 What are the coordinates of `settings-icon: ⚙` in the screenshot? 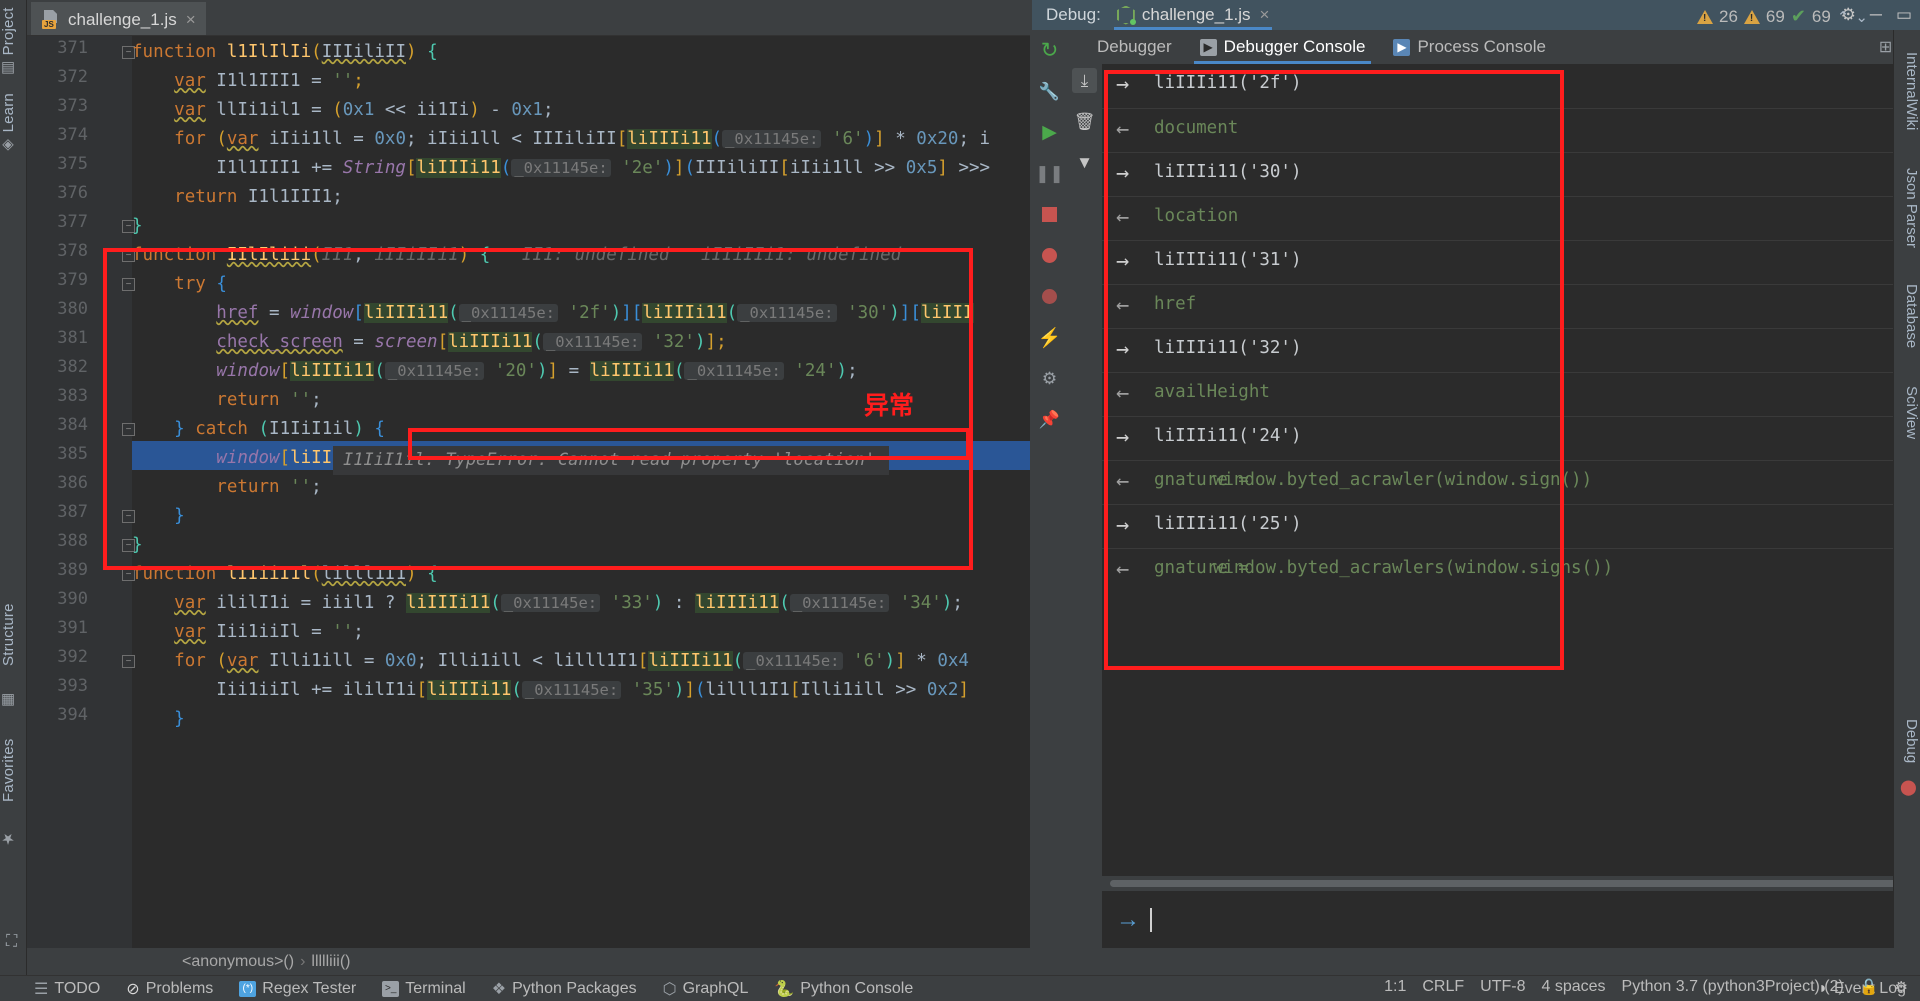 It's located at (1049, 378).